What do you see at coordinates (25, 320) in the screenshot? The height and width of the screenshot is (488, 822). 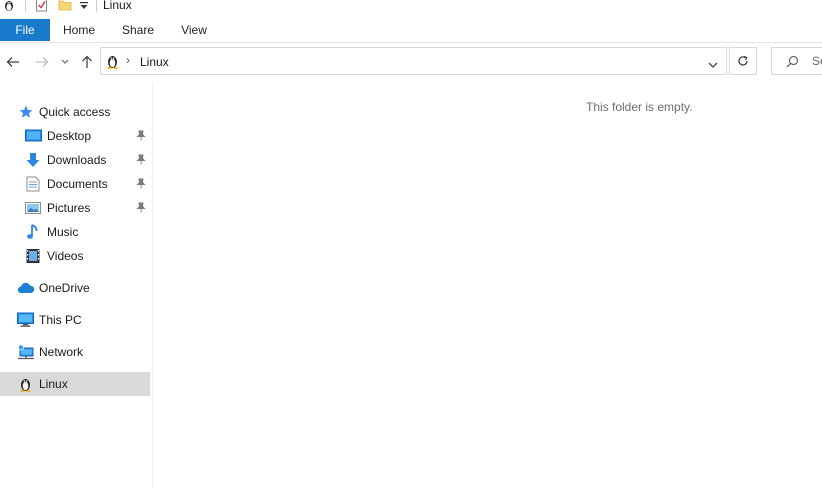 I see `computer-monitor-icon` at bounding box center [25, 320].